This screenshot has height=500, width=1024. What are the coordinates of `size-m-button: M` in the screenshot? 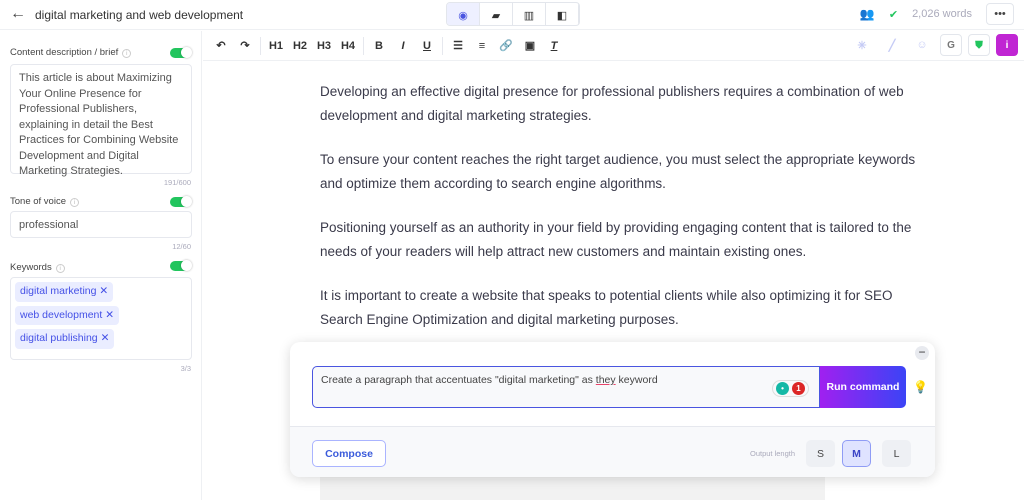 It's located at (856, 453).